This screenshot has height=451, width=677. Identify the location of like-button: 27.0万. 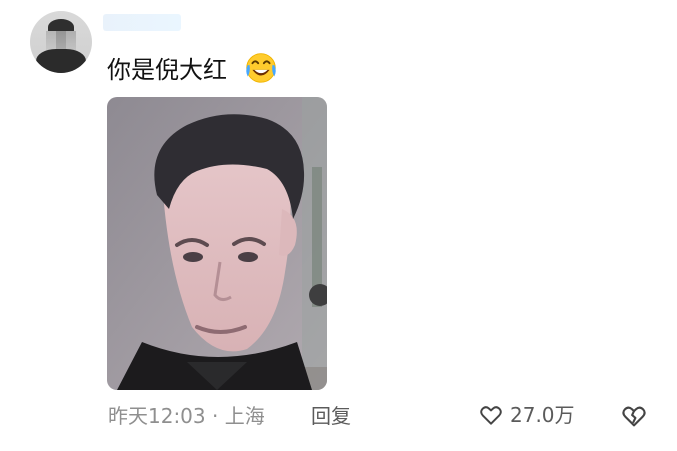
(526, 415).